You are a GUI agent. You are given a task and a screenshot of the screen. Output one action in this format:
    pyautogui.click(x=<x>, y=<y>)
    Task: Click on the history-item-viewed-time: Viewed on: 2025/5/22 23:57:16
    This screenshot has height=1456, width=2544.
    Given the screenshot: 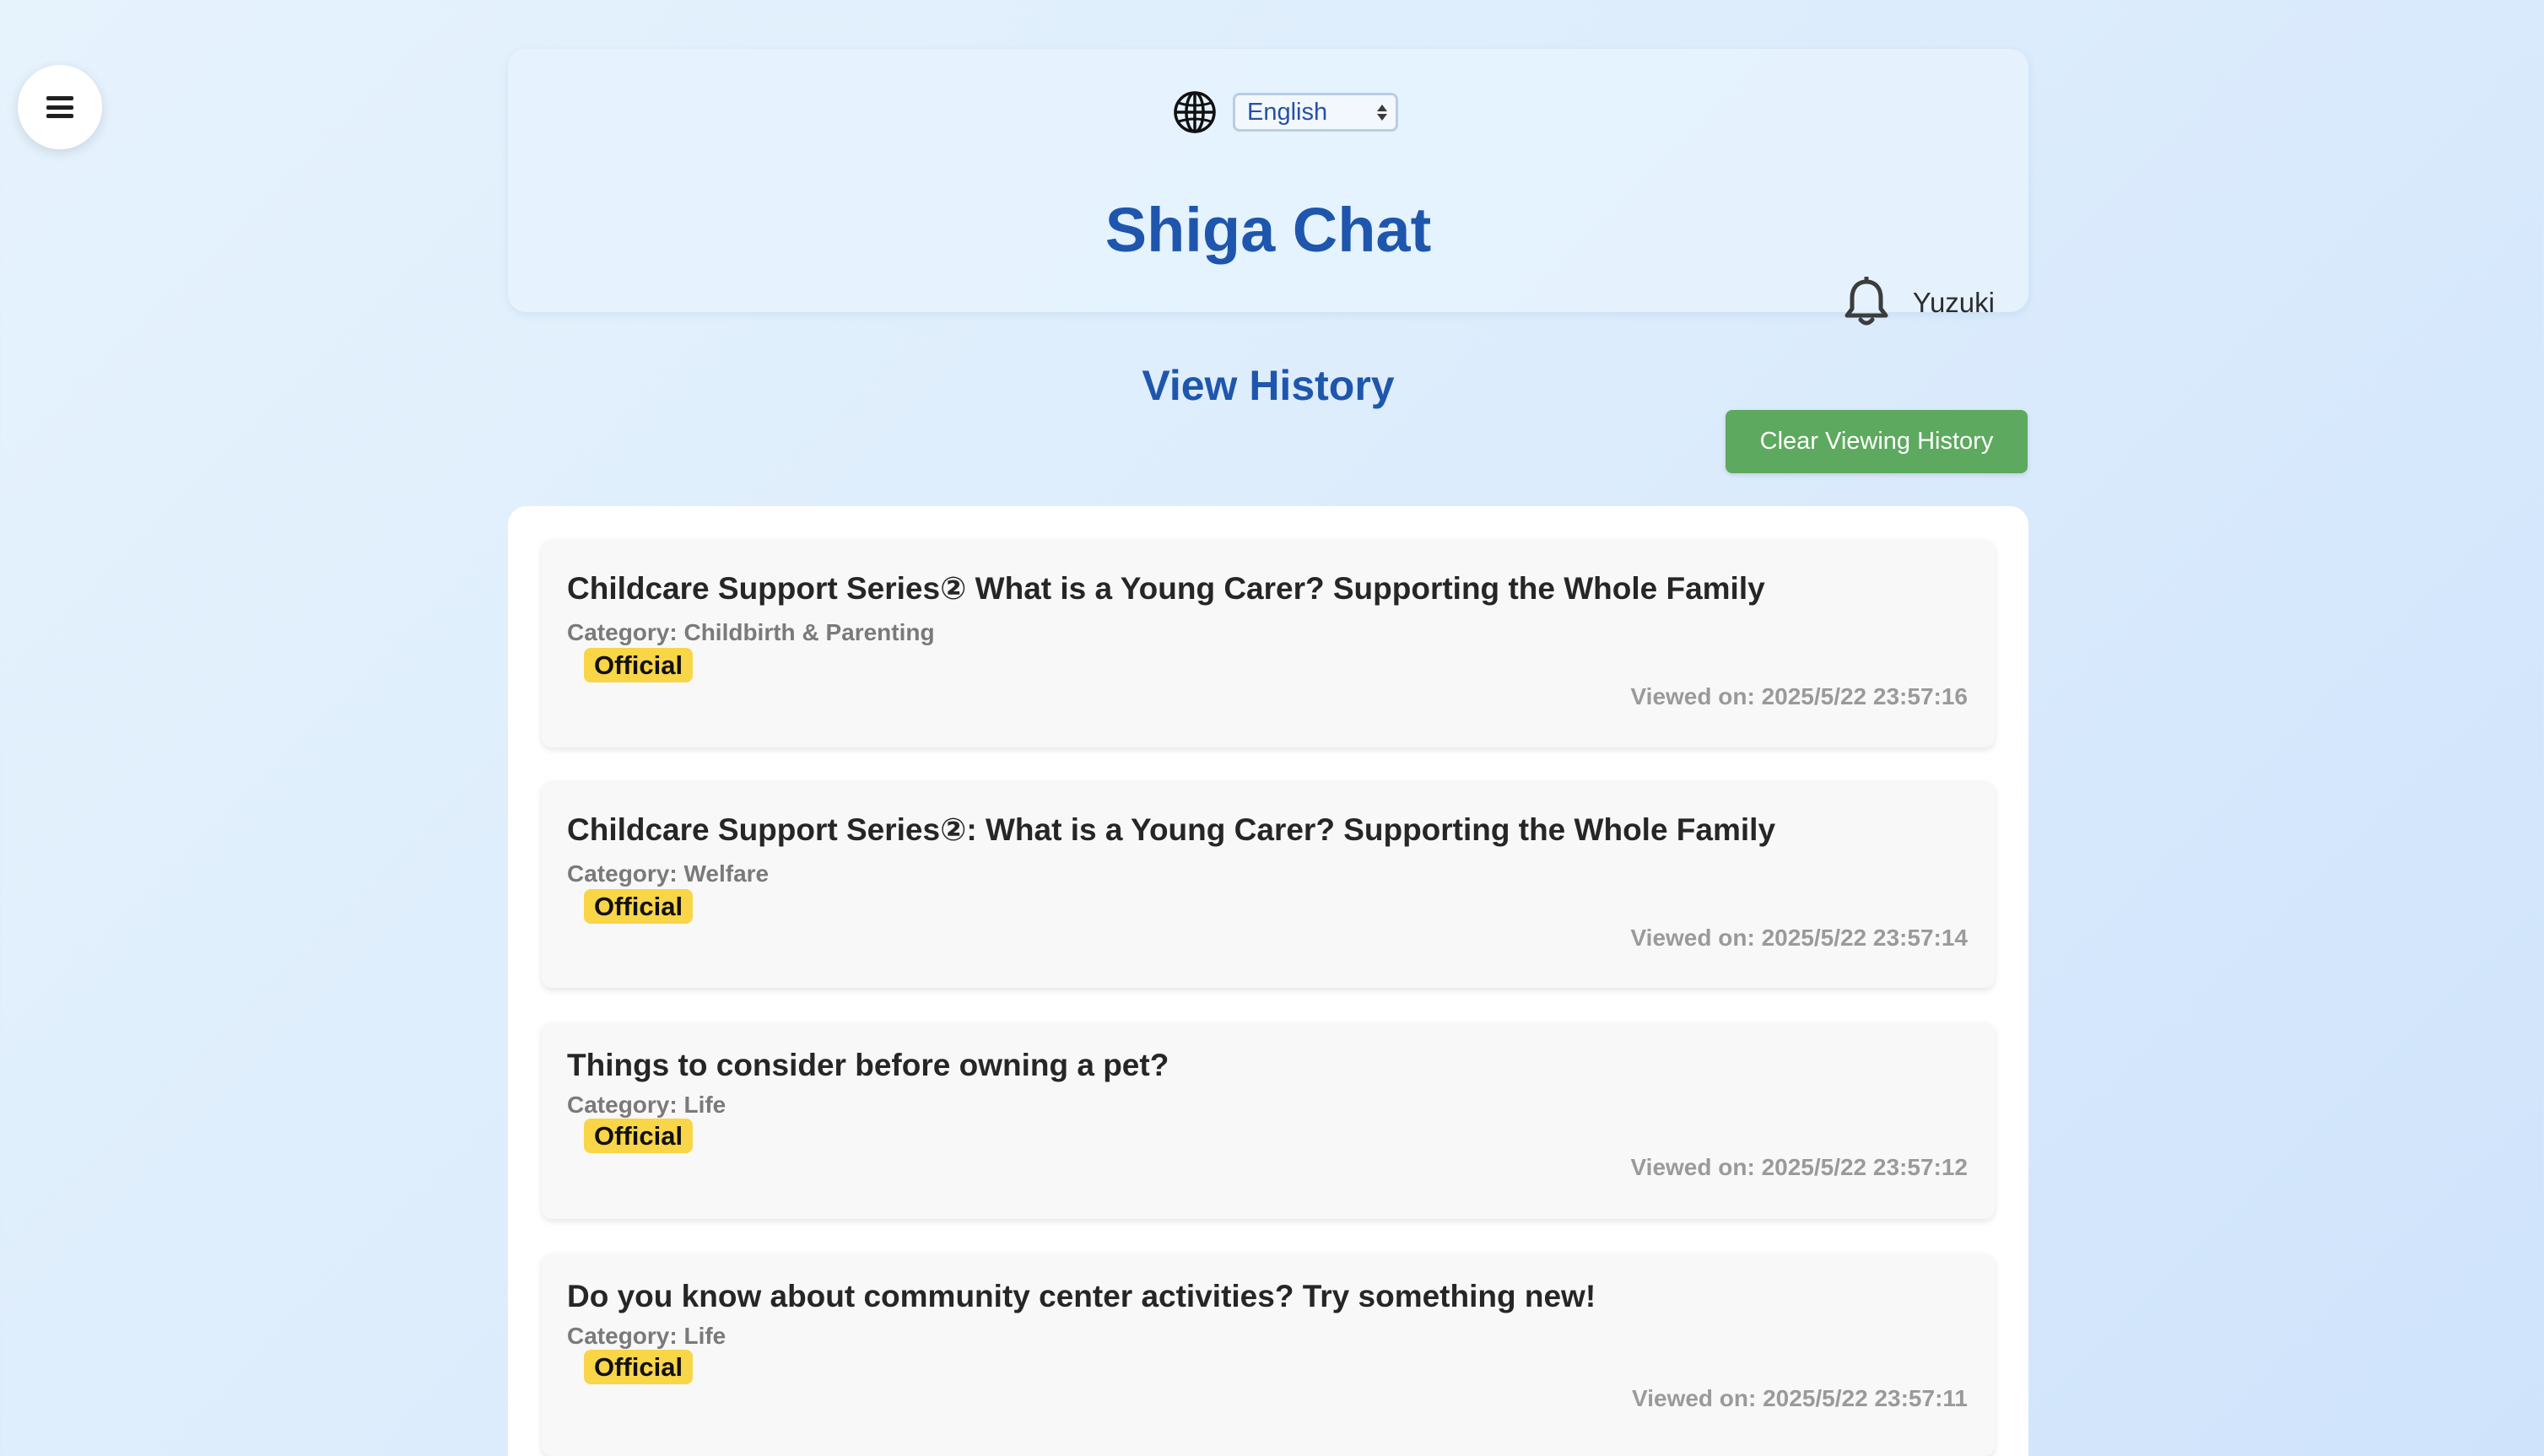 What is the action you would take?
    pyautogui.click(x=1799, y=696)
    